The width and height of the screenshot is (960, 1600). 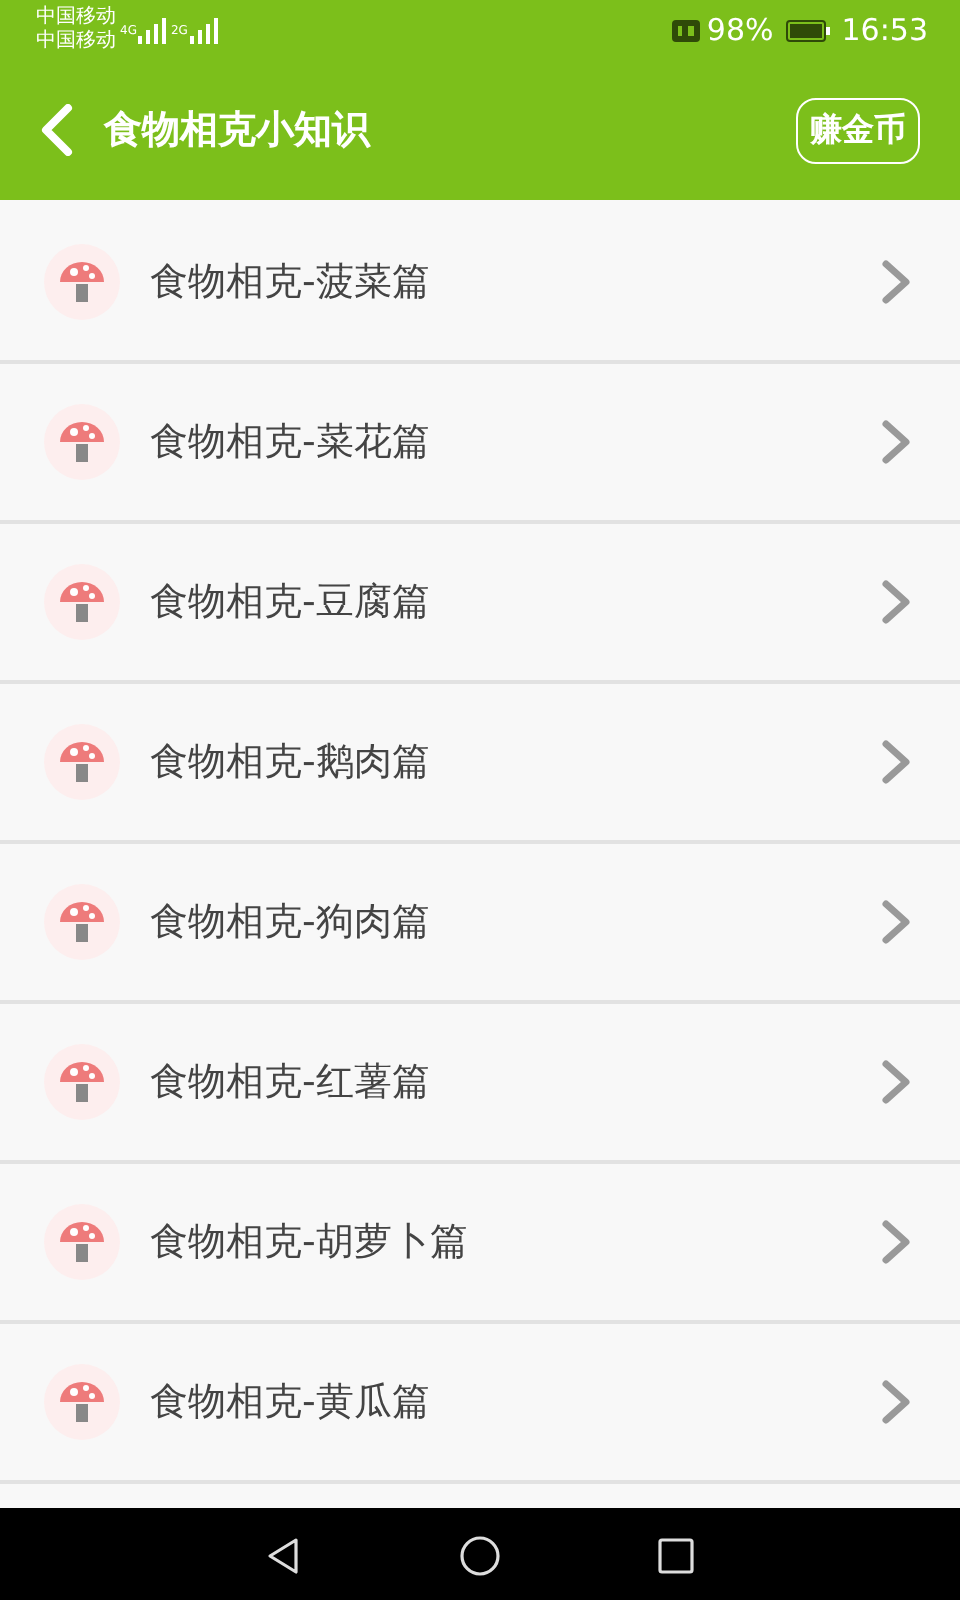 I want to click on battery-icon, so click(x=807, y=30).